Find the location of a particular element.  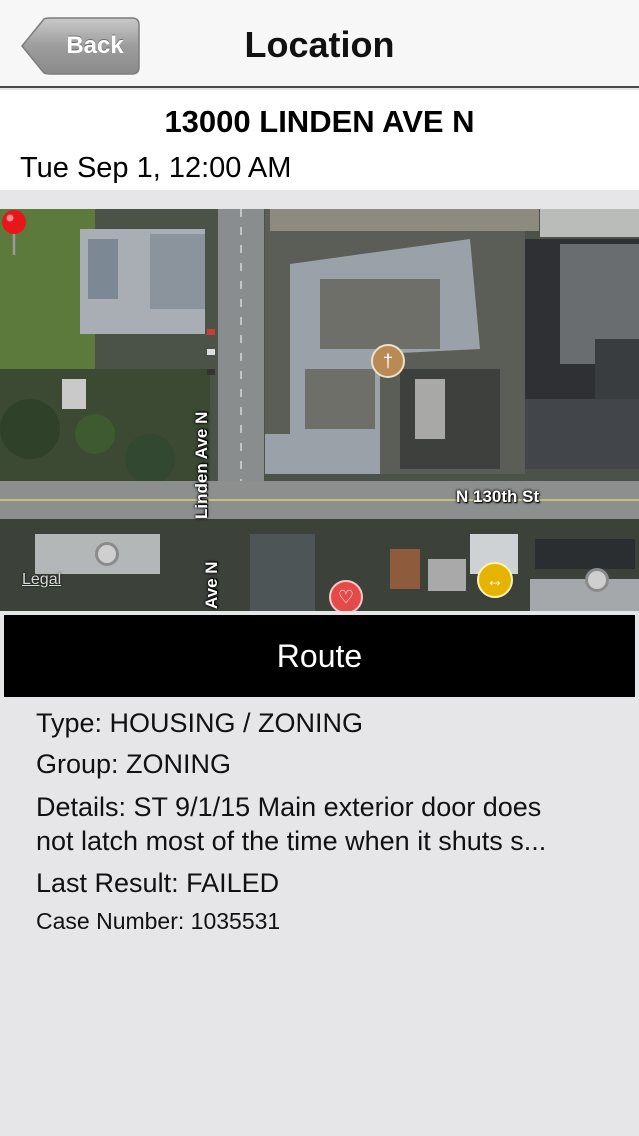

restaurant-icon: † is located at coordinates (388, 361).